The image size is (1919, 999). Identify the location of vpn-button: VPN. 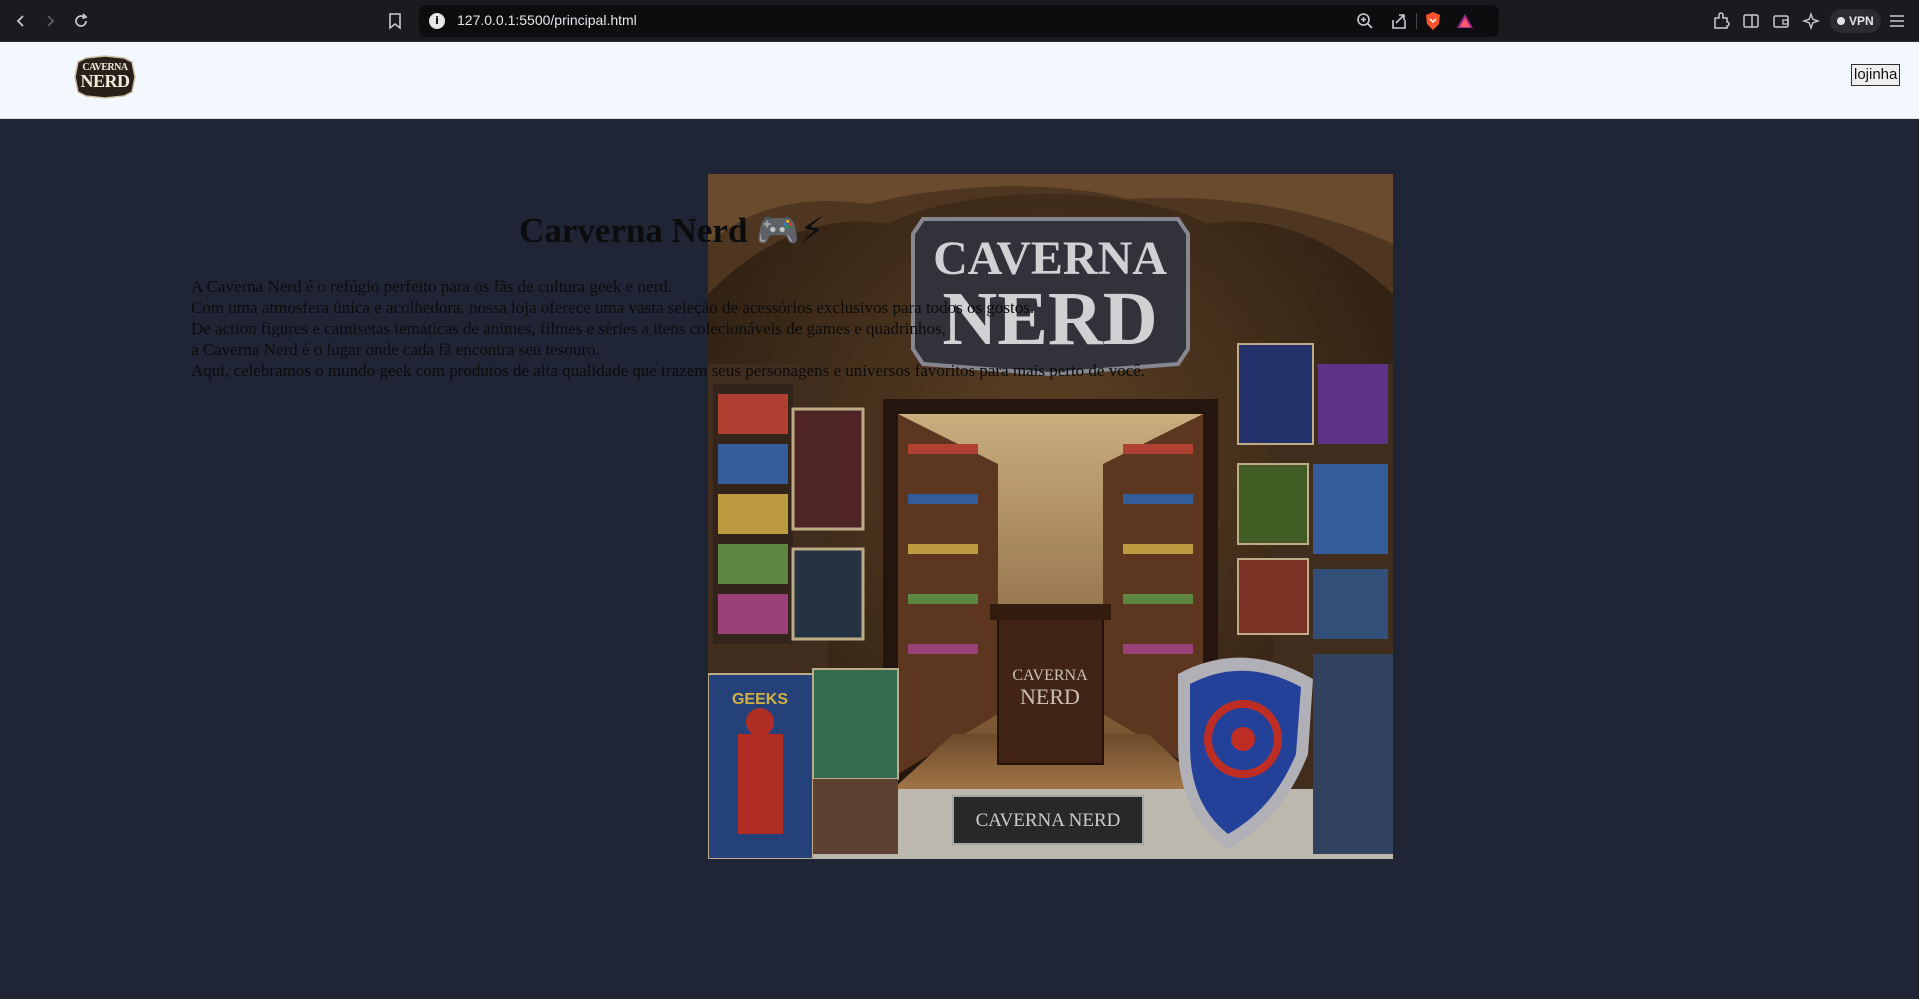
(1855, 21).